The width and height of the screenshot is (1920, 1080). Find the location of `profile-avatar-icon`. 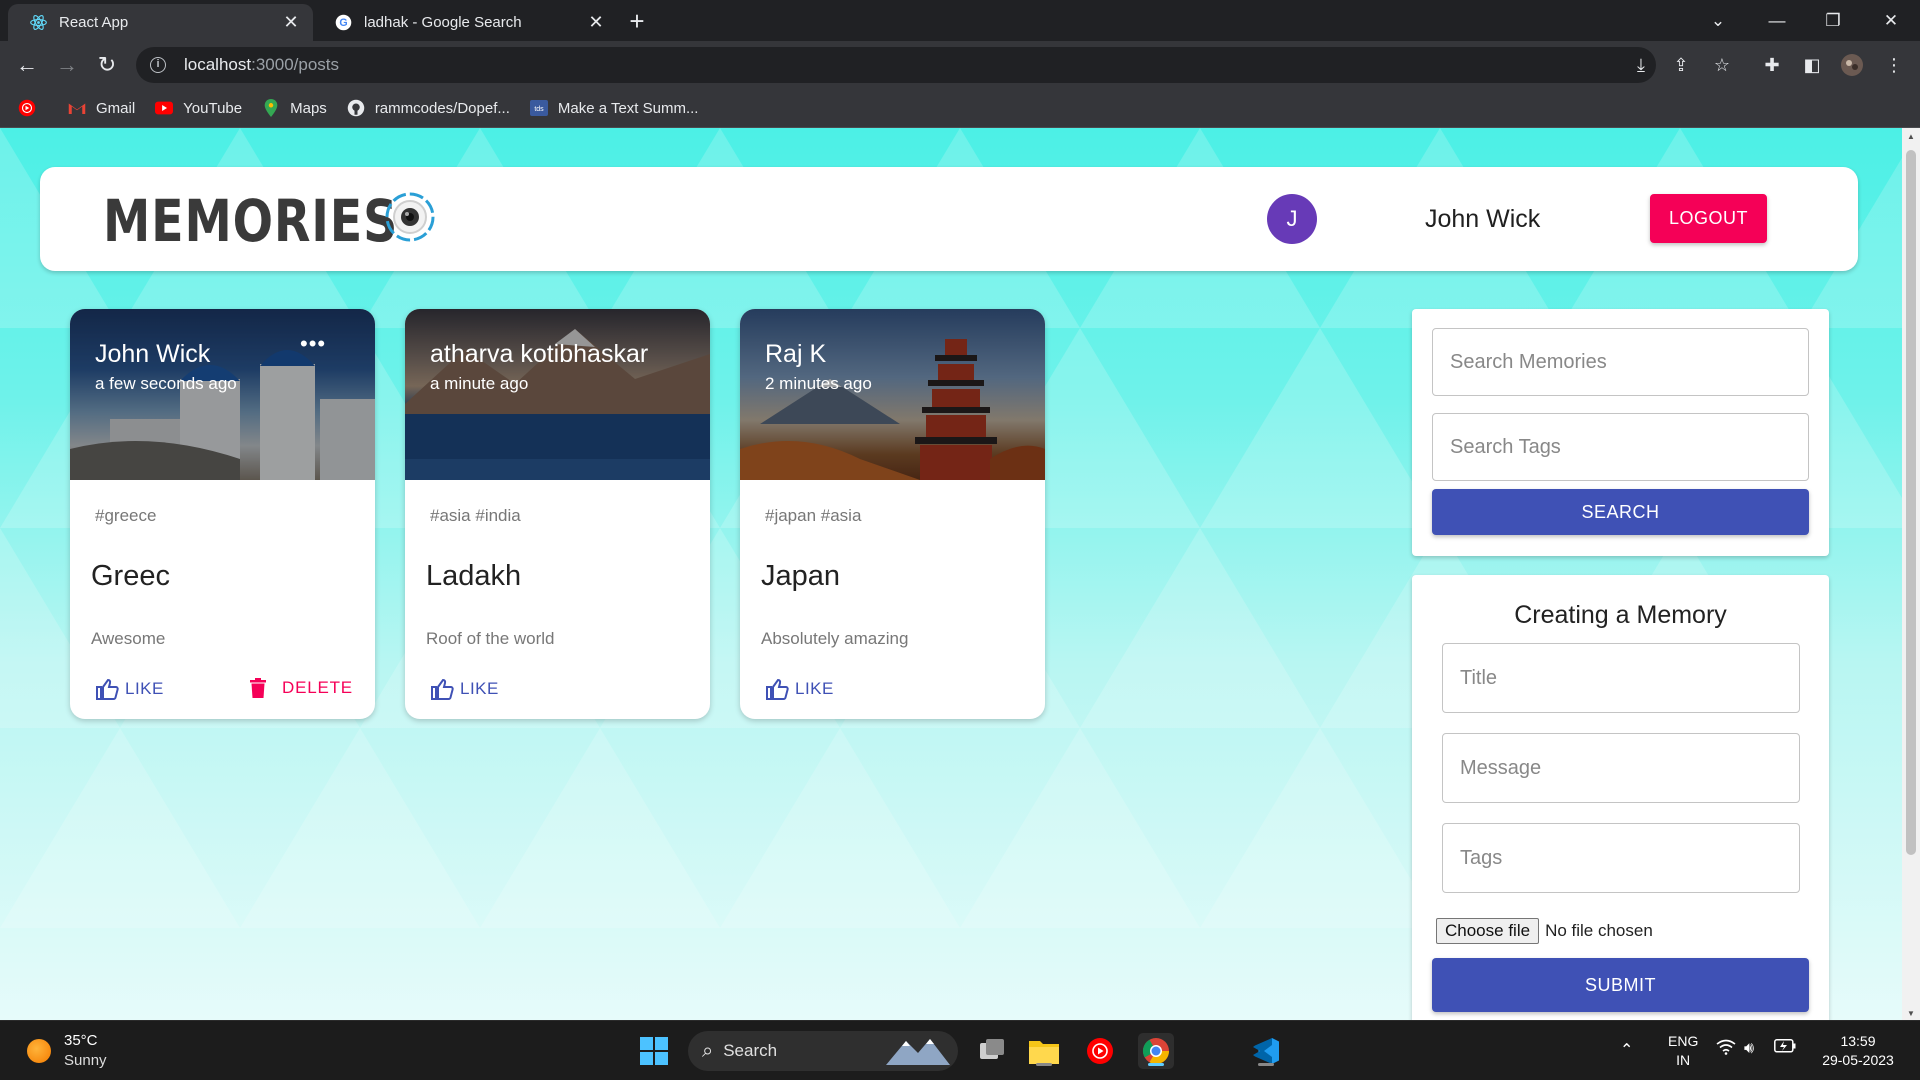

profile-avatar-icon is located at coordinates (1852, 65).